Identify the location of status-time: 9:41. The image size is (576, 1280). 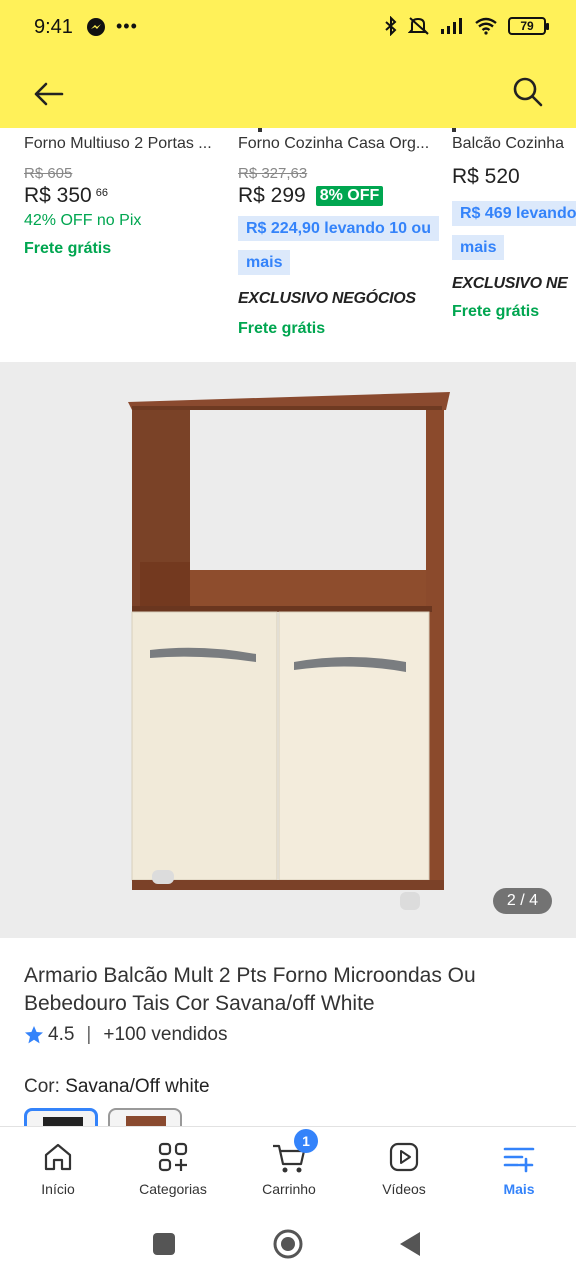
(53, 27).